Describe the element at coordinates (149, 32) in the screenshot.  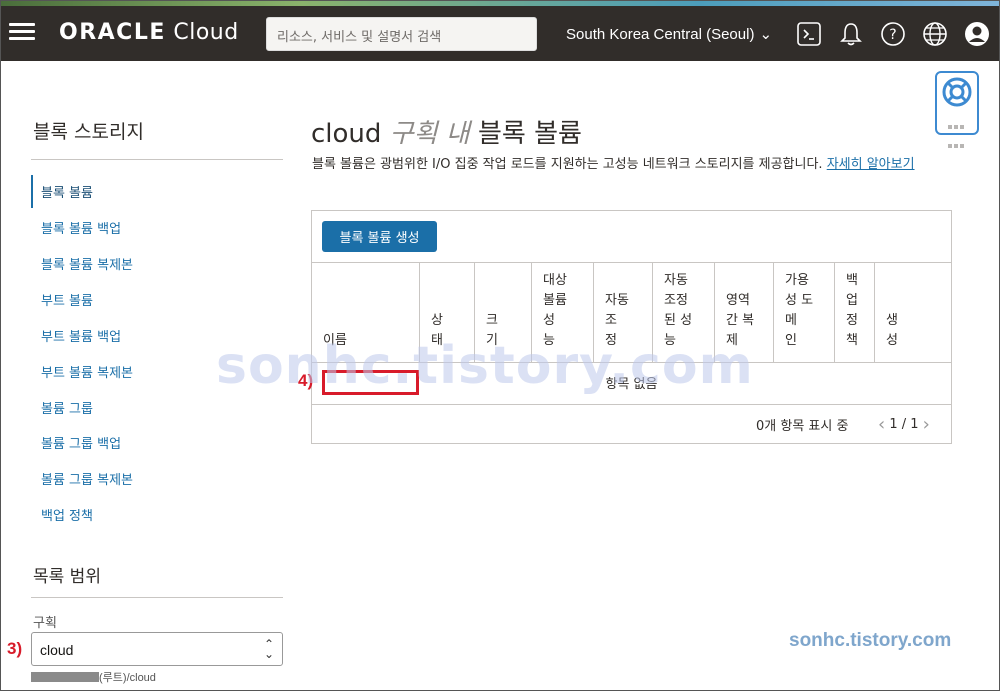
I see `oracle-cloud-logo: ORACLE Cloud` at that location.